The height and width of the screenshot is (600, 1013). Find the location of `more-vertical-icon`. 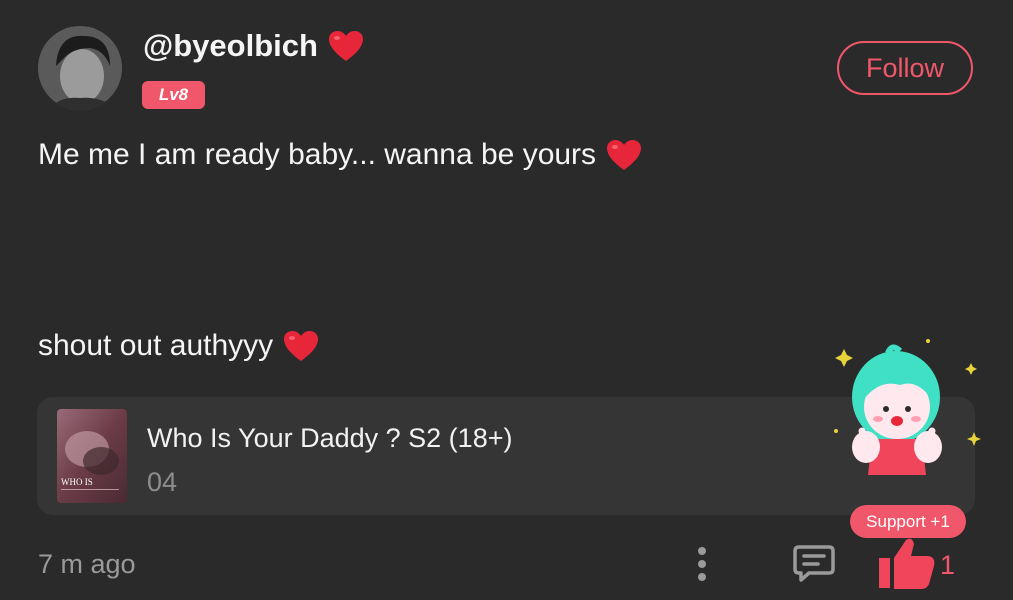

more-vertical-icon is located at coordinates (702, 564).